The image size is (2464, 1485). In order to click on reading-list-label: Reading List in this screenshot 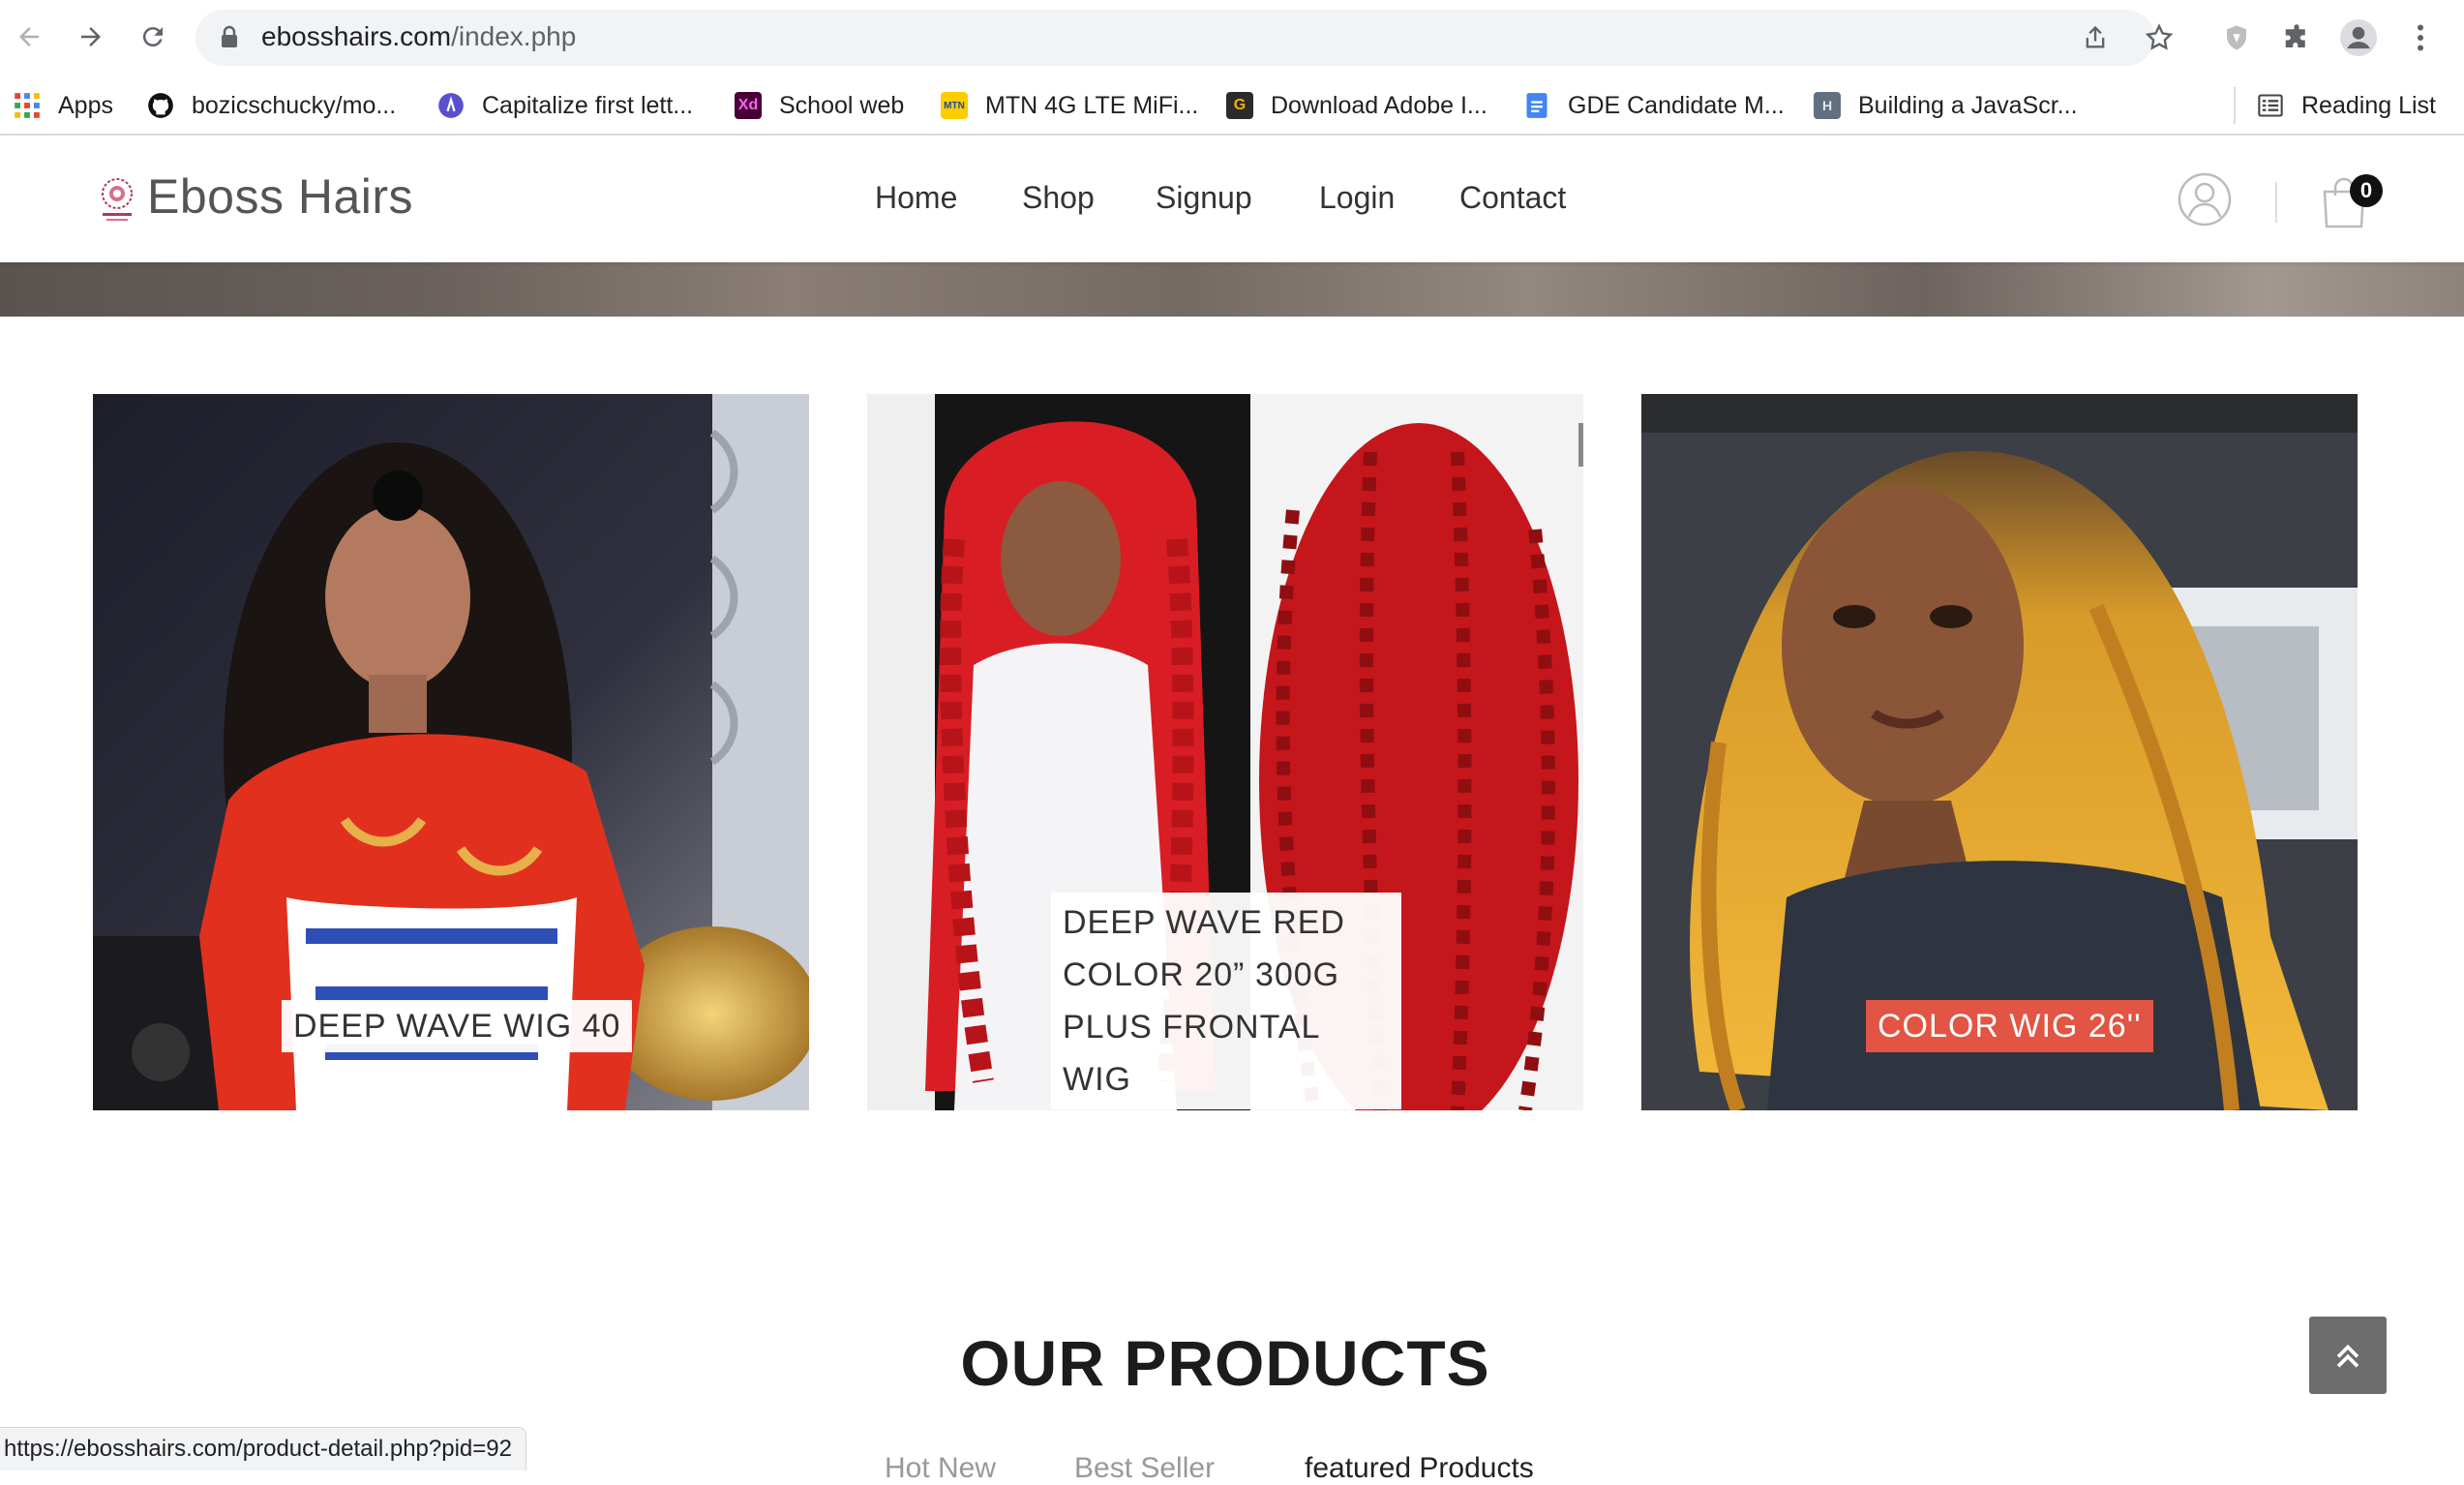, I will do `click(2368, 105)`.